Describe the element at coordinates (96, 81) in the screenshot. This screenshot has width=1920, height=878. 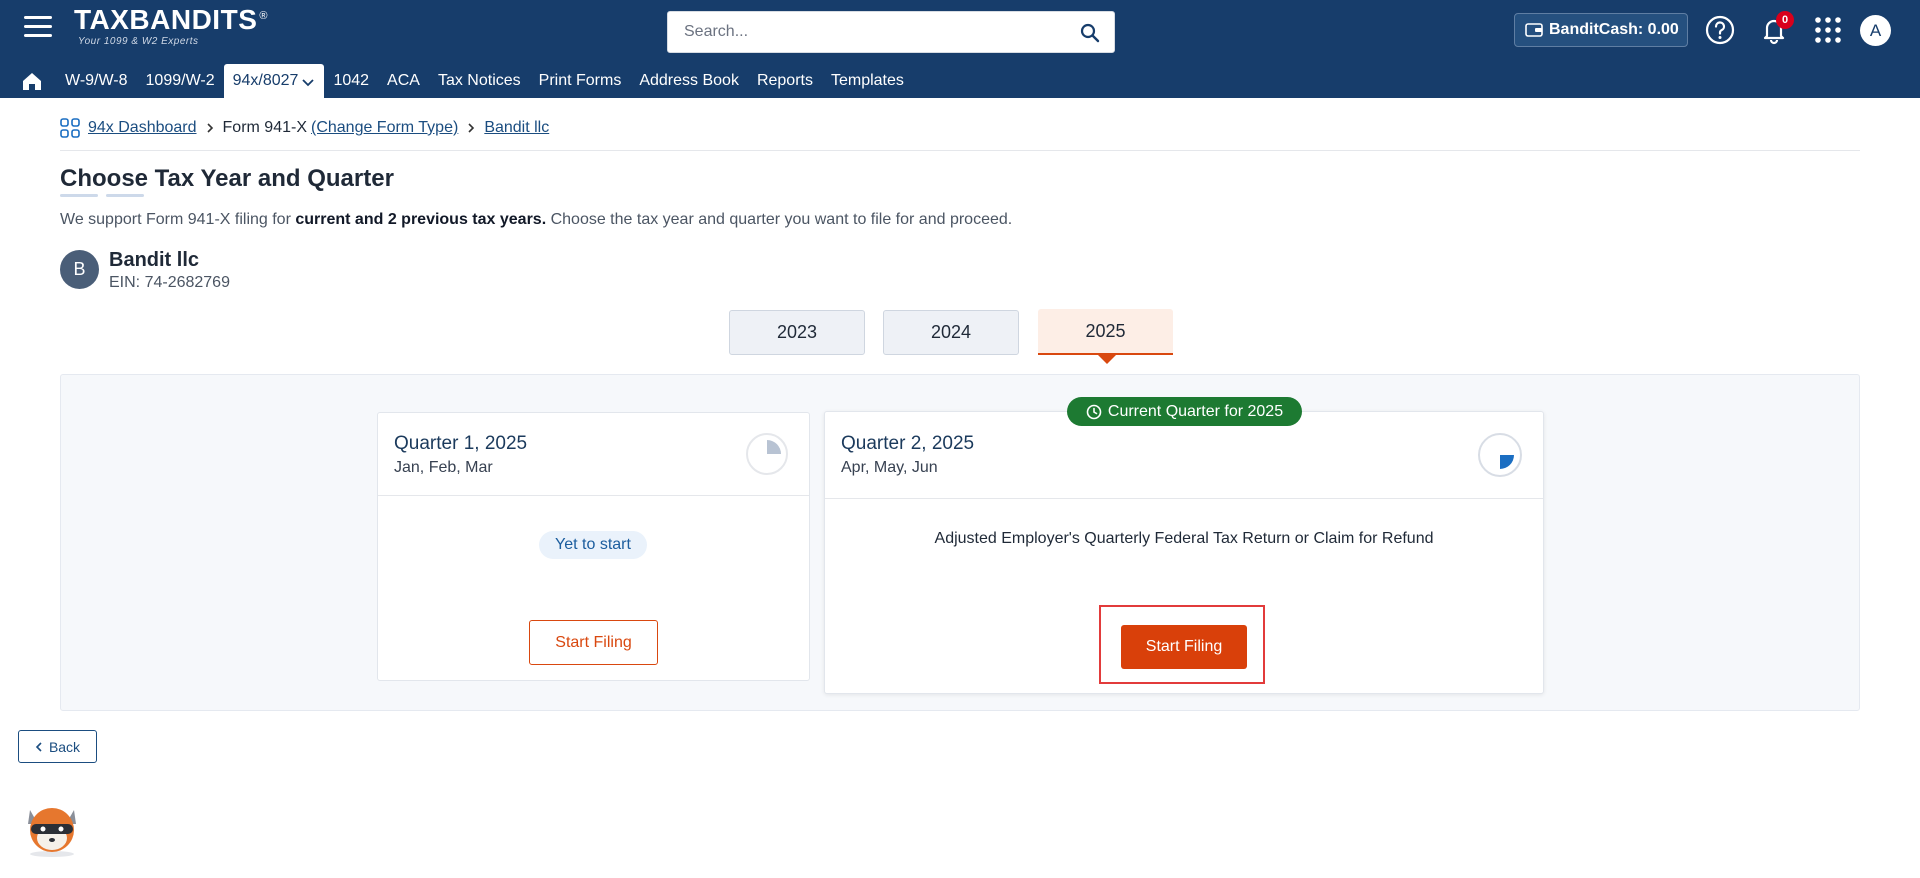
I see `nav-item-w9-w8: W-9/W-8` at that location.